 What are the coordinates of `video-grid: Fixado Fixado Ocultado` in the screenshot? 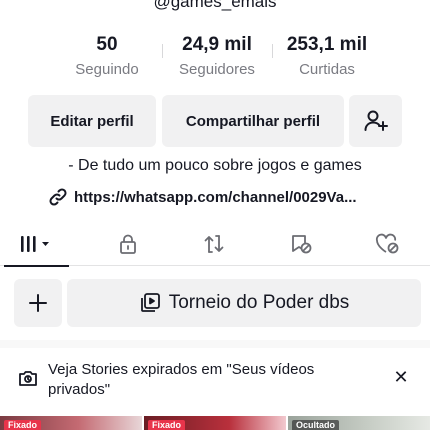 It's located at (215, 423).